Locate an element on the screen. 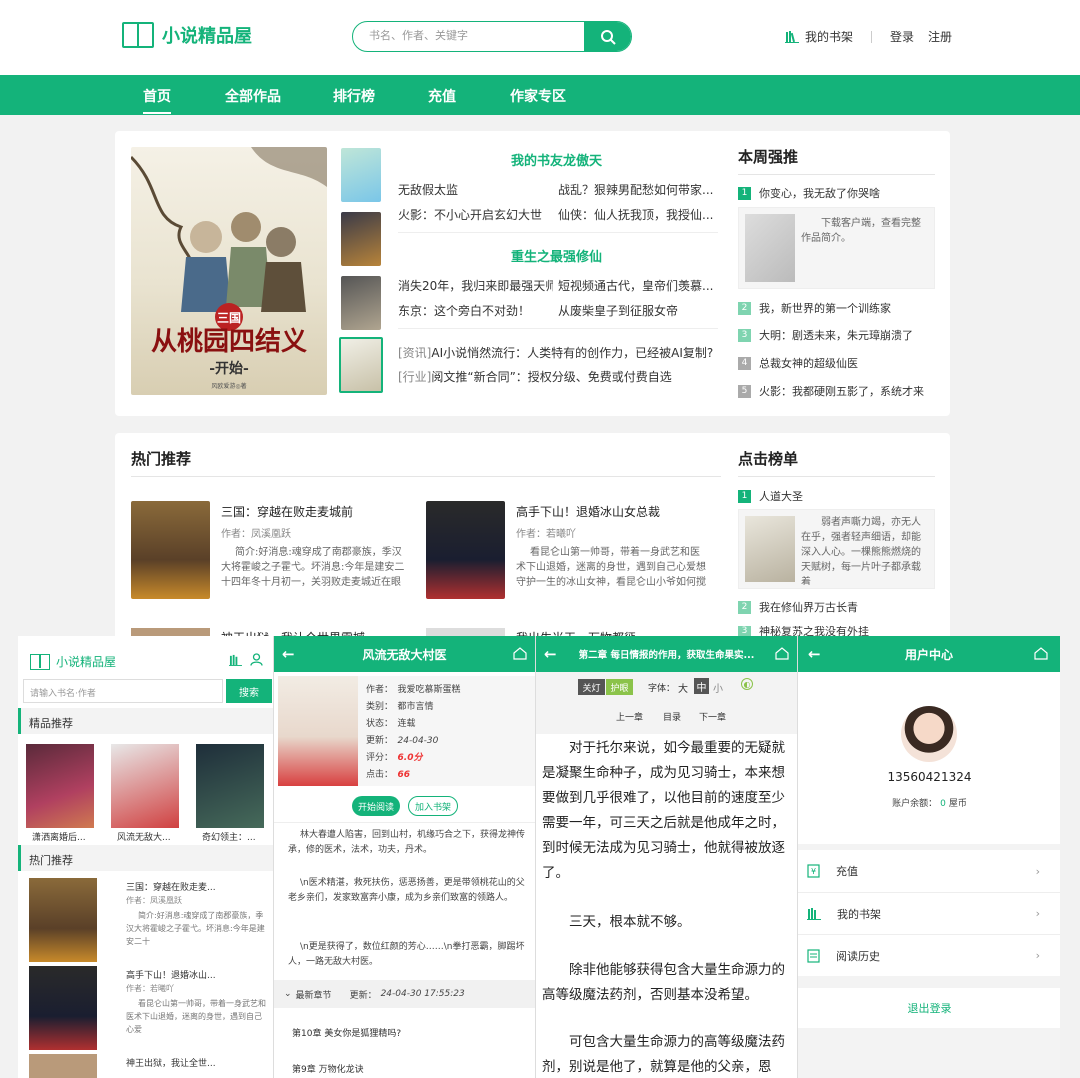  chevron-right-icon: › is located at coordinates (1037, 913).